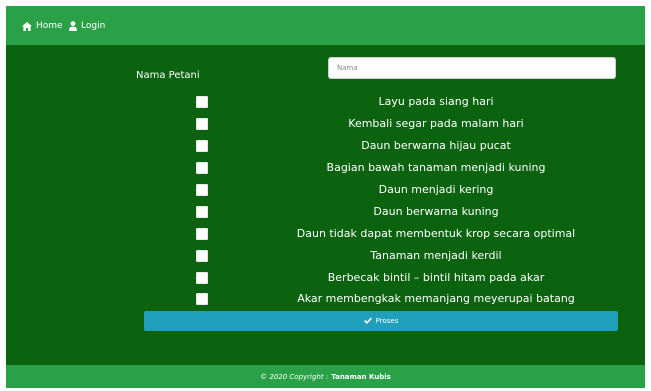  I want to click on home-icon, so click(27, 26).